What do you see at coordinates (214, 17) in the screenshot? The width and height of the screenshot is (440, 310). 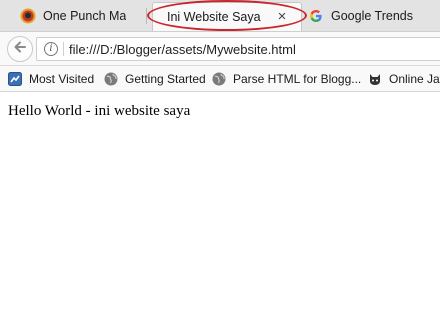 I see `tab-title: Ini Website Saya` at bounding box center [214, 17].